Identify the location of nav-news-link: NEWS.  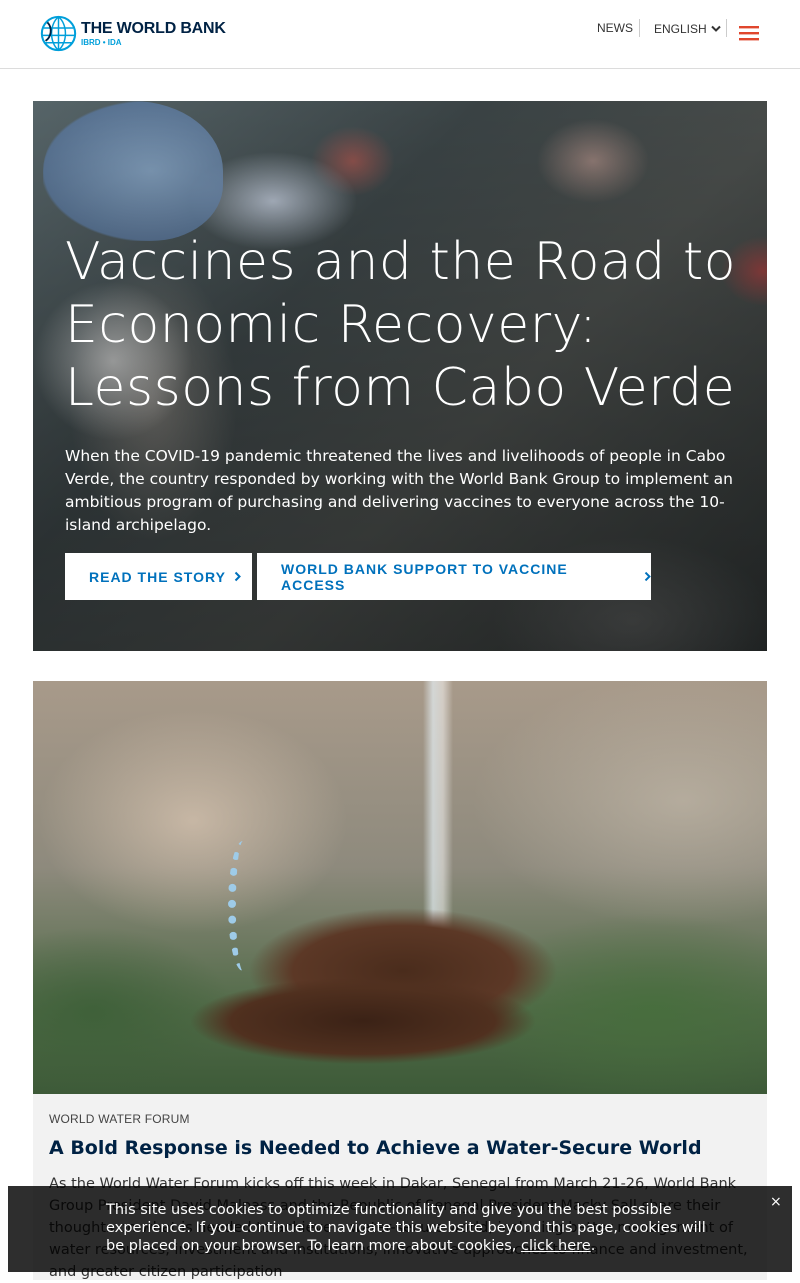
(615, 28).